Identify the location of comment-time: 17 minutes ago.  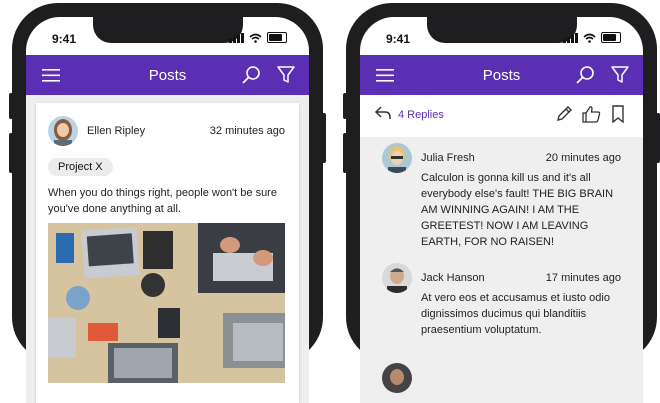
(583, 278).